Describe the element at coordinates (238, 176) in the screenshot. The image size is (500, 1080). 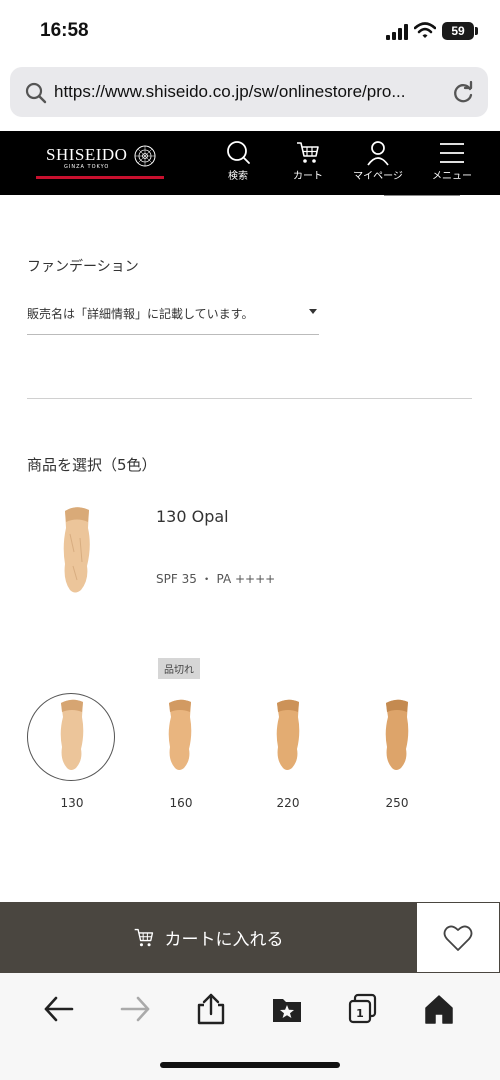
I see `header-search-label: 検索` at that location.